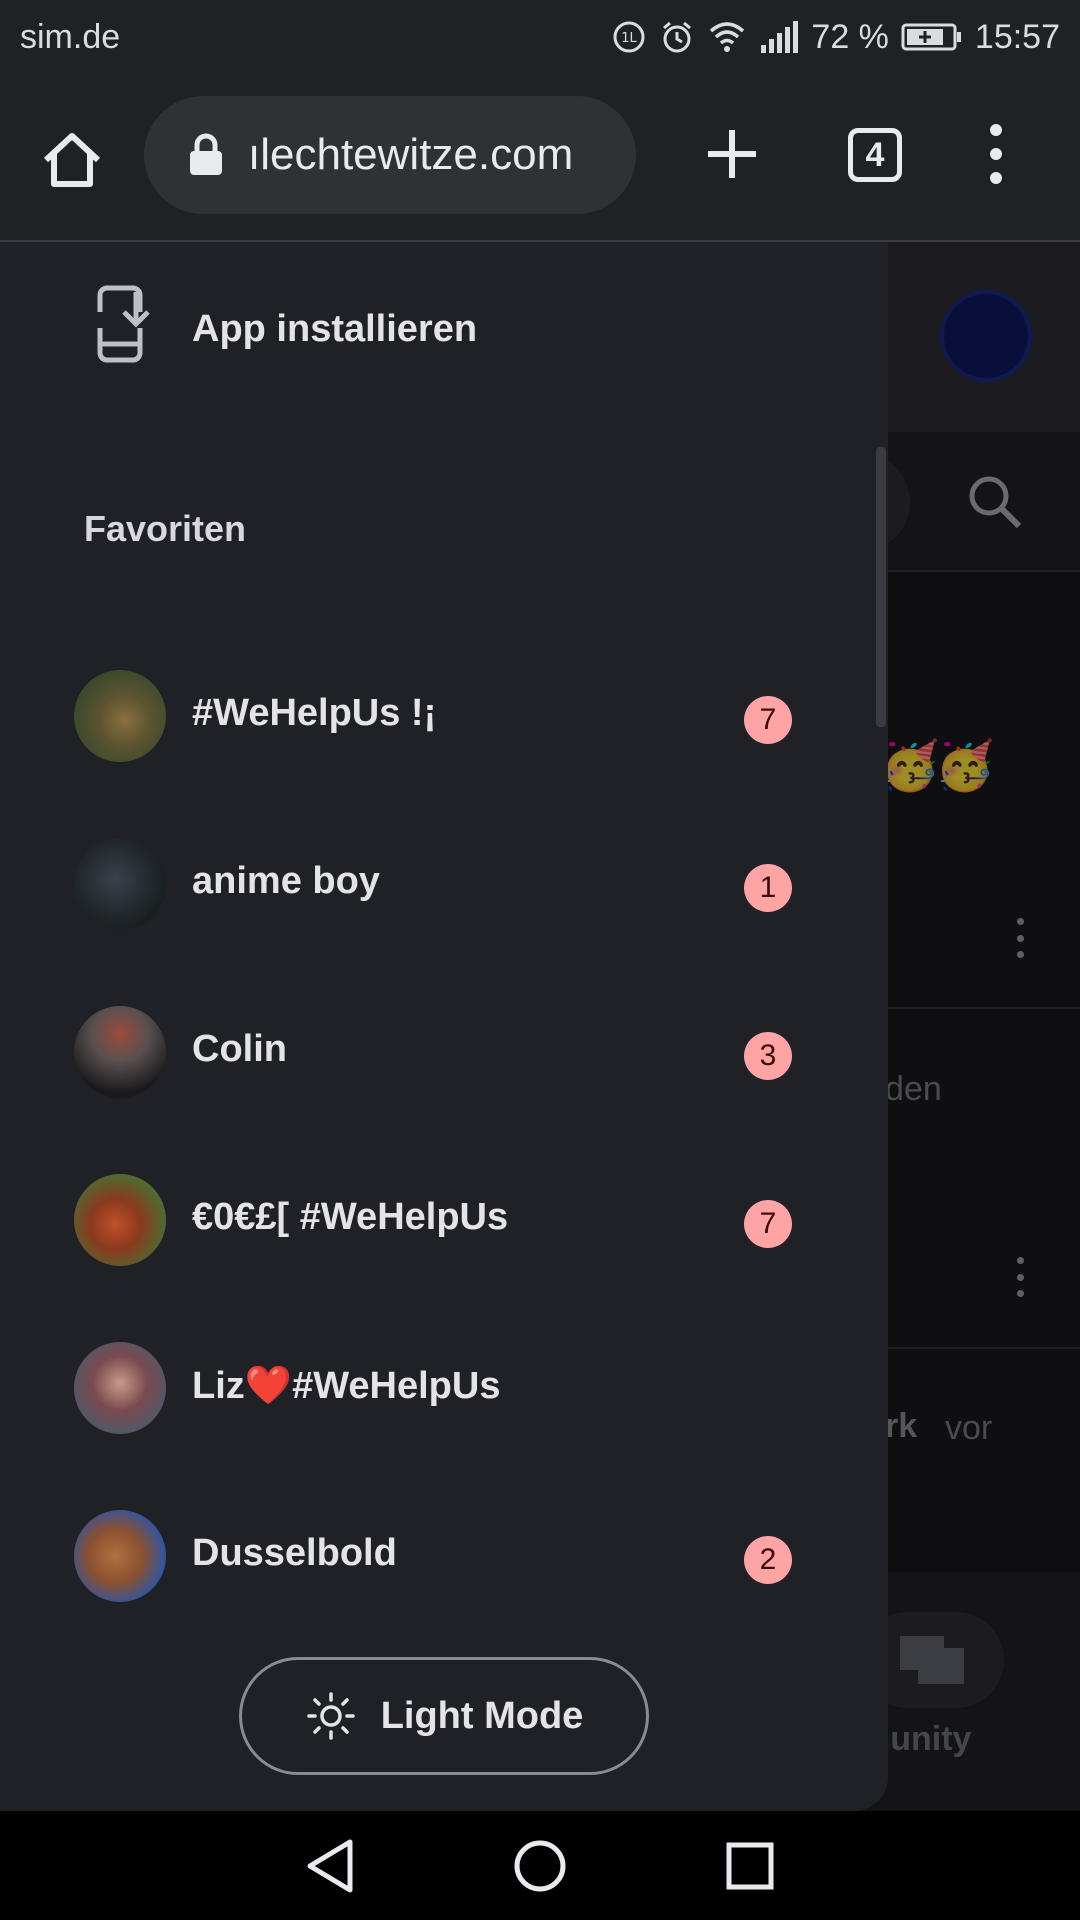  I want to click on favorite-name: Liz❤️#WeHelpUs, so click(346, 1386).